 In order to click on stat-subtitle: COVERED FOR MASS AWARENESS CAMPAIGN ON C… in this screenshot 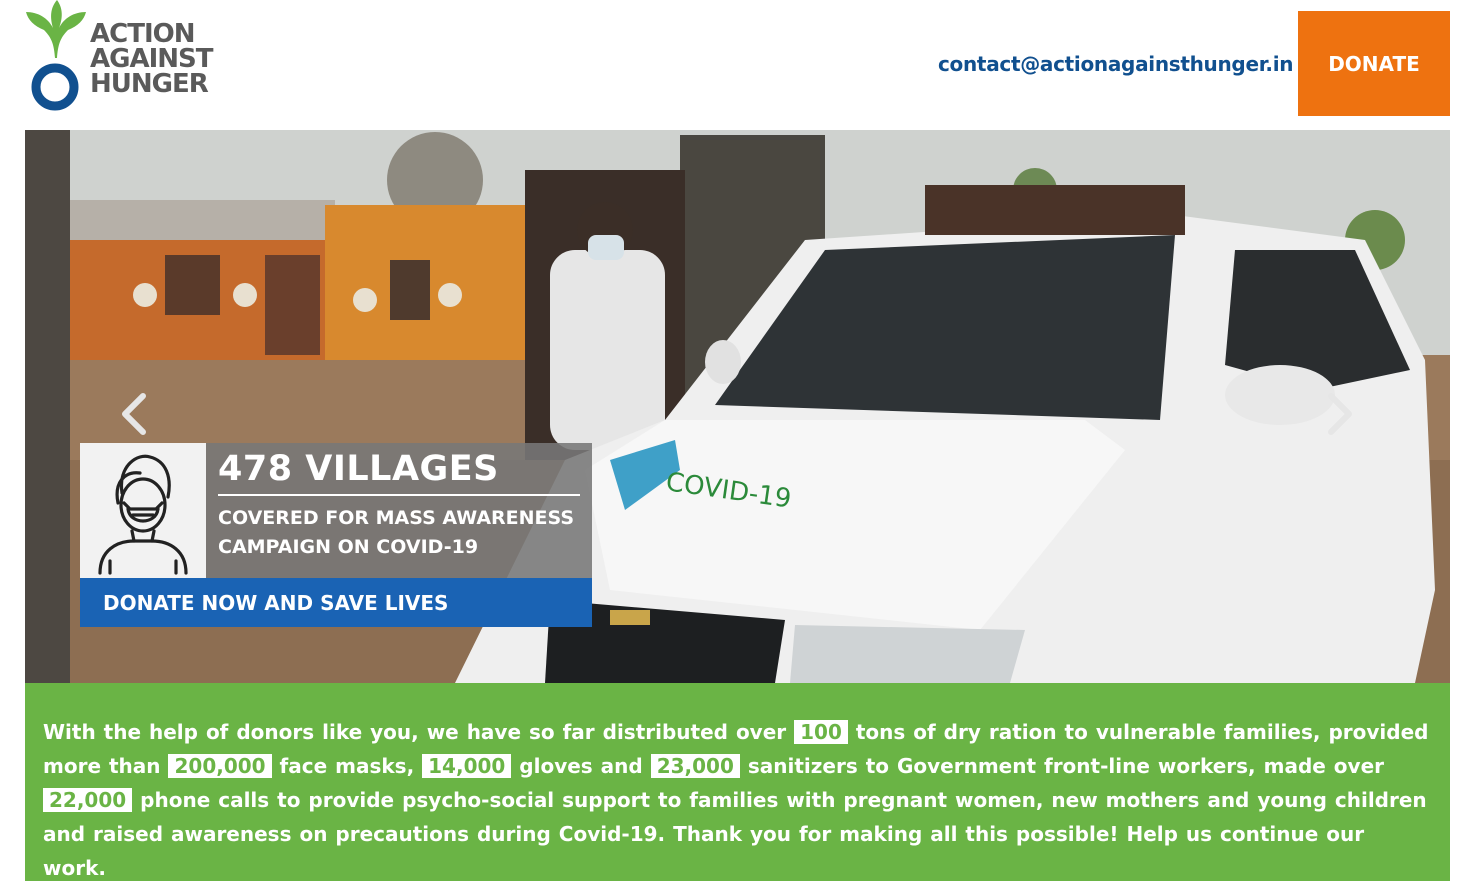, I will do `click(396, 532)`.